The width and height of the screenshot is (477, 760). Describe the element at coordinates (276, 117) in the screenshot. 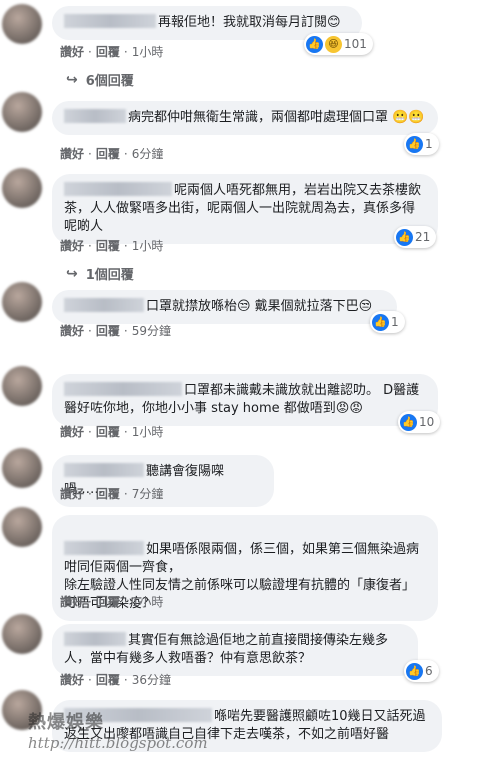

I see `comment-text: 病完都仲咁無衛生常識，兩個都咁處理個口罩 😬😬` at that location.